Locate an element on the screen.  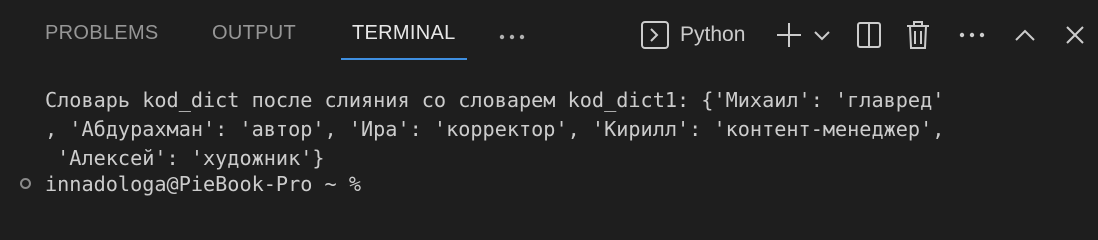
new-terminal-button is located at coordinates (789, 35).